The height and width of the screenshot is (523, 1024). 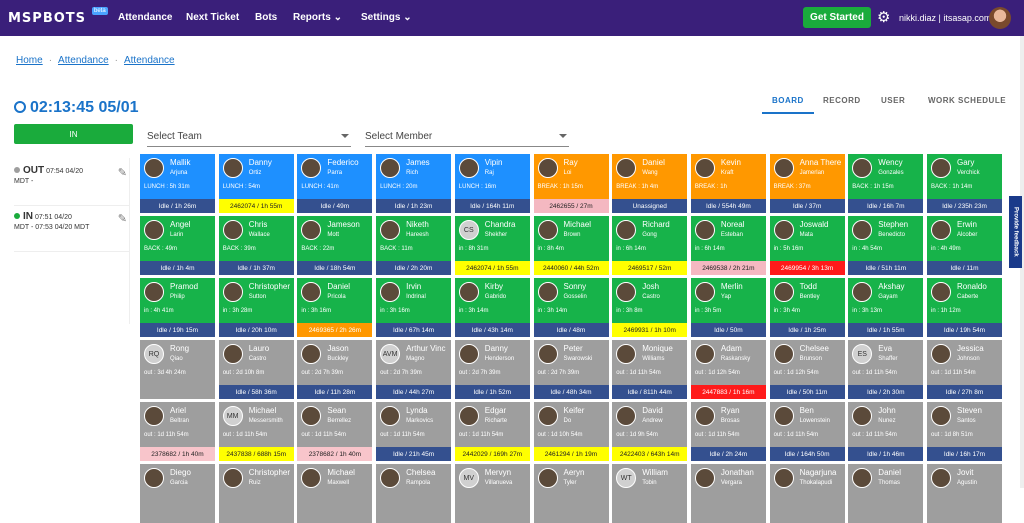 I want to click on ticket-badge: 2378682 / 1h 40m, so click(x=177, y=454).